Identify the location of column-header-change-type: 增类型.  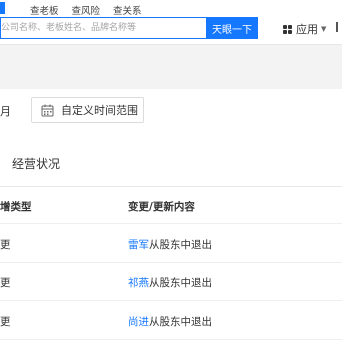
(16, 207).